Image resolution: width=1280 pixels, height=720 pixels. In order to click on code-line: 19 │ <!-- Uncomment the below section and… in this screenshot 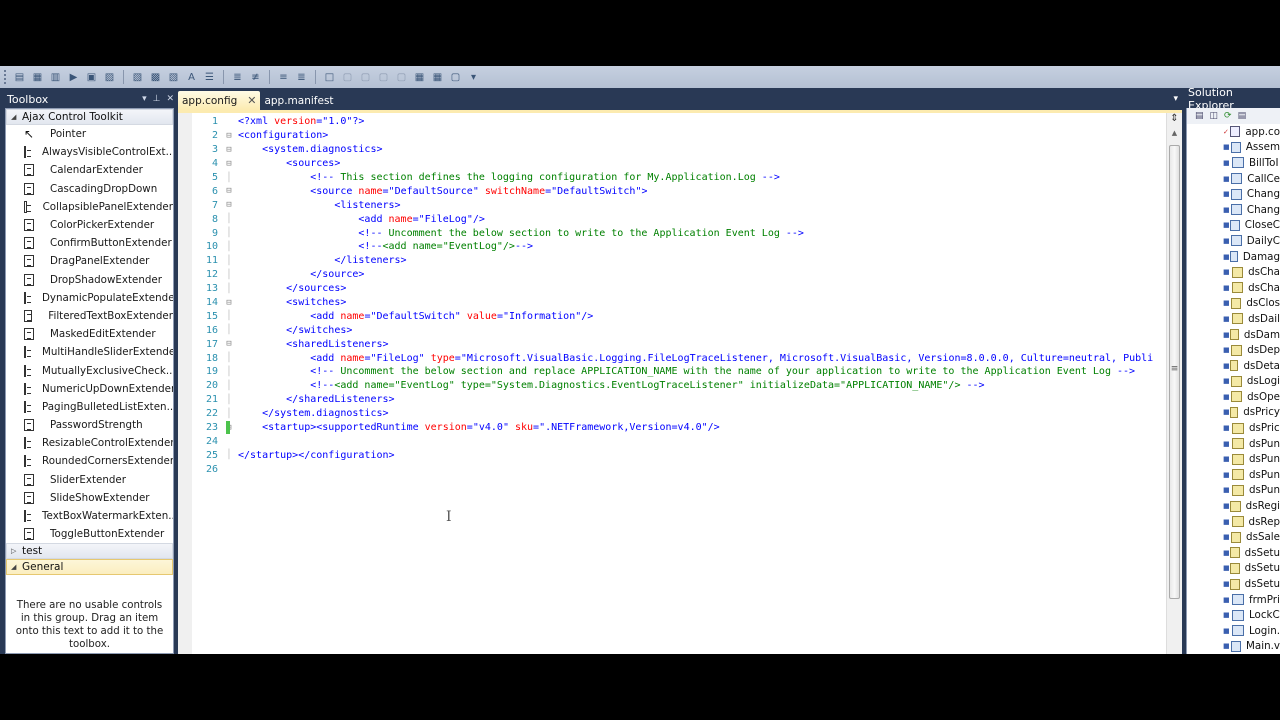, I will do `click(672, 372)`.